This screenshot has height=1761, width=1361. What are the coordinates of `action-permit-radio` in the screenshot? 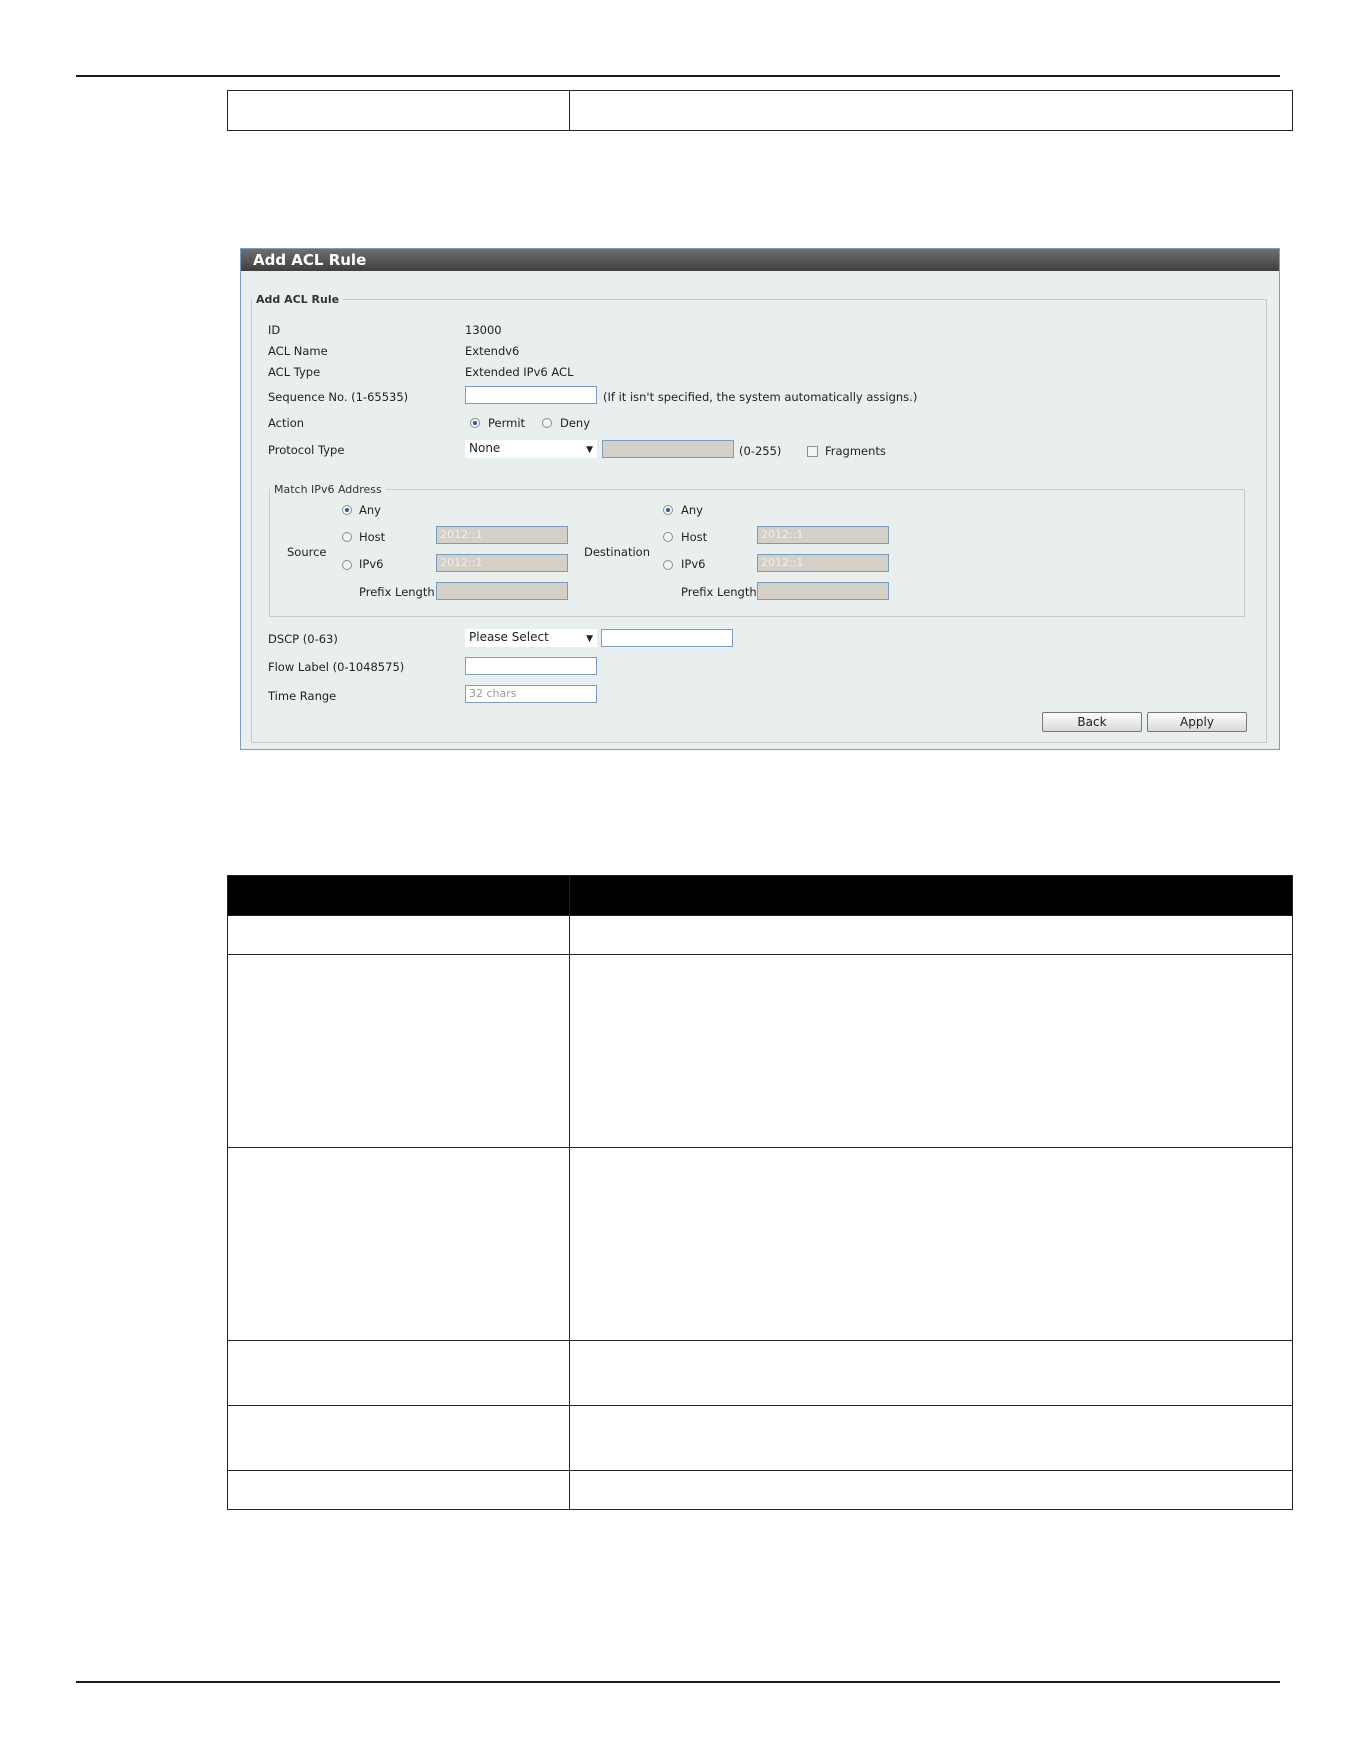 It's located at (475, 423).